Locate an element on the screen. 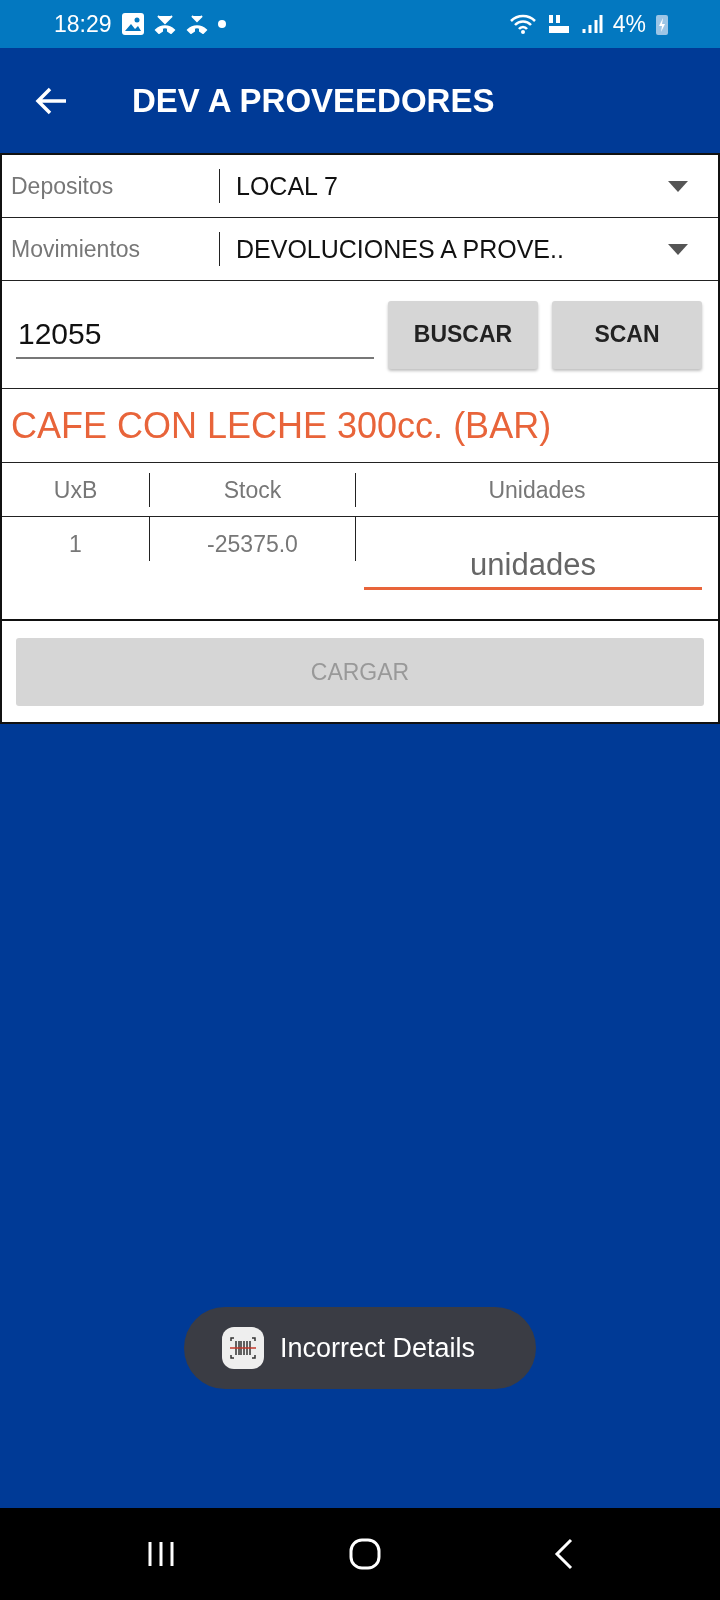 Image resolution: width=720 pixels, height=1600 pixels. battery-percent: 4% is located at coordinates (629, 24).